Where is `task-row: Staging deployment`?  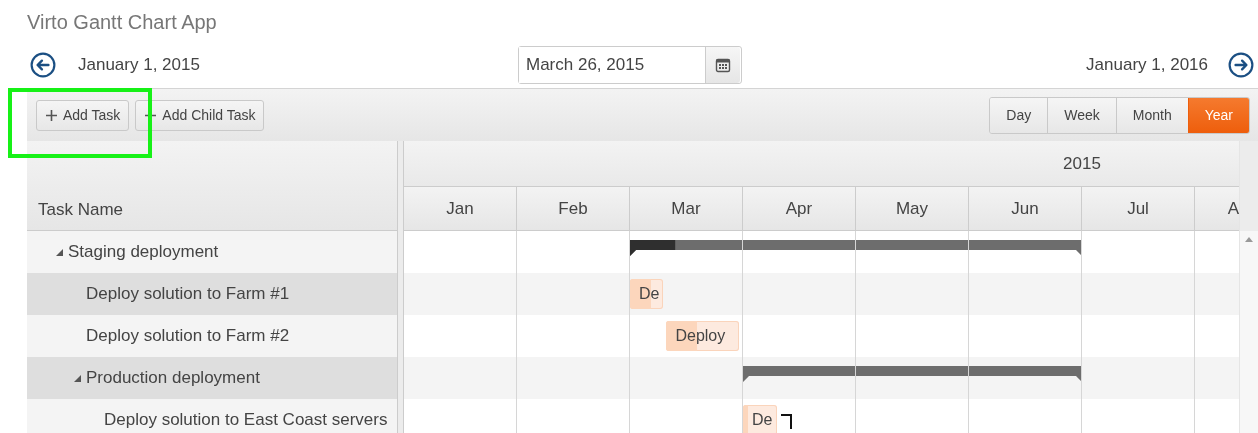 task-row: Staging deployment is located at coordinates (212, 252).